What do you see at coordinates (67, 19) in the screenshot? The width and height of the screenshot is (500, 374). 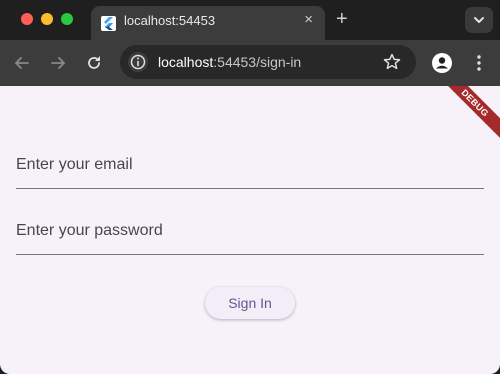 I see `maximize-window-button` at bounding box center [67, 19].